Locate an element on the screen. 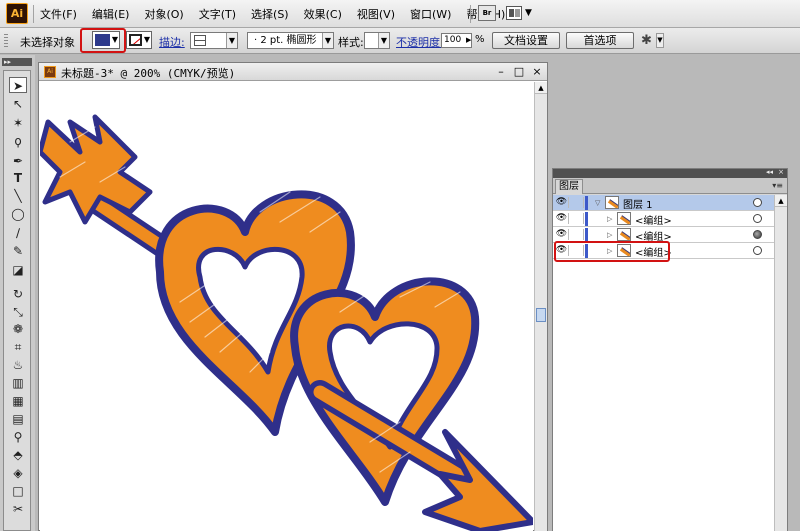 The image size is (800, 531). lasso-tool-icon: ϙ is located at coordinates (18, 141).